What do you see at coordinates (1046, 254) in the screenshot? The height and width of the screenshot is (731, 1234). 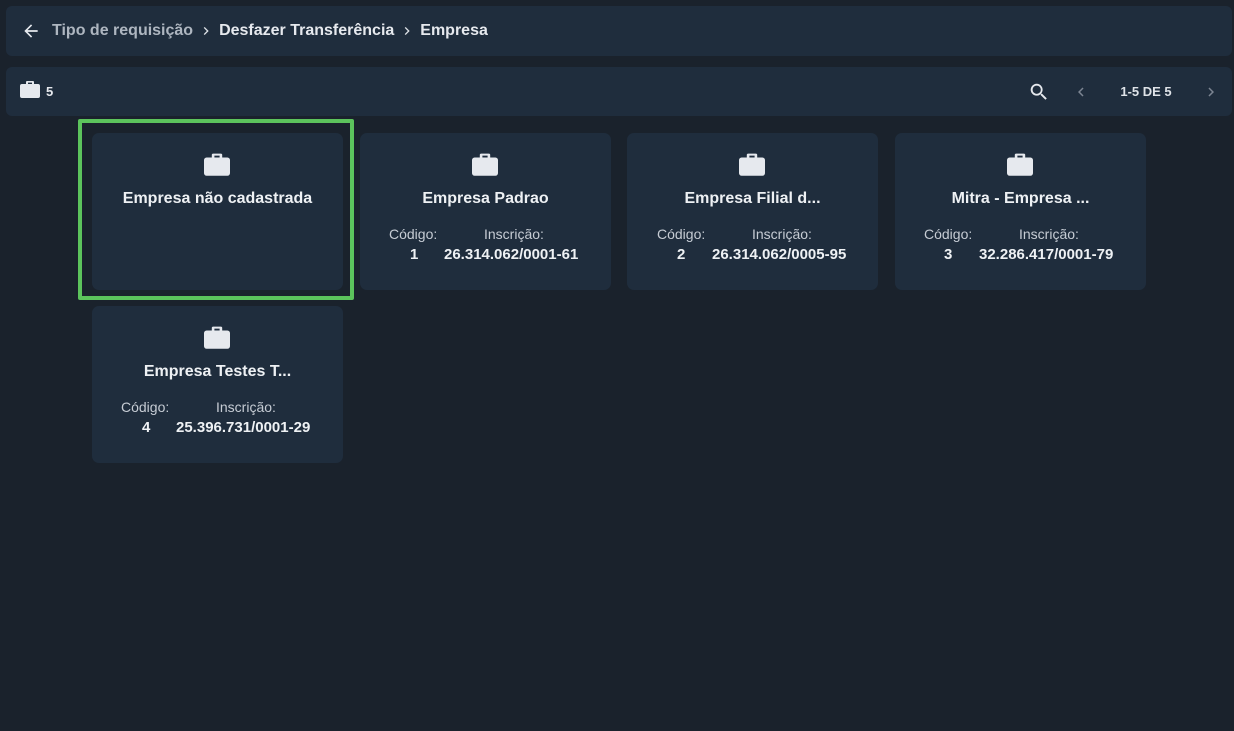 I see `inscricao-value: 32.286.417/0001-79` at bounding box center [1046, 254].